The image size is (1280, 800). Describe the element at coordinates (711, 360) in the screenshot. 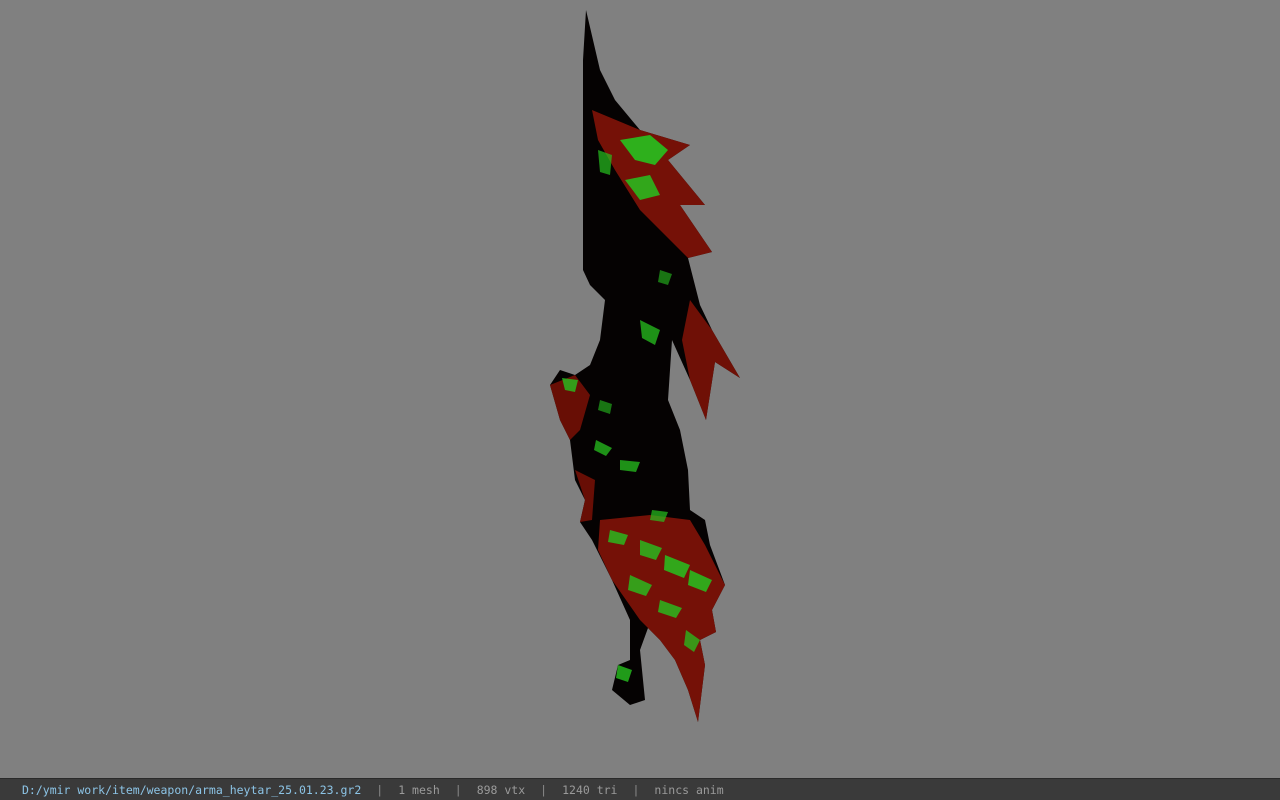

I see `blade-red-lower-spikes` at that location.